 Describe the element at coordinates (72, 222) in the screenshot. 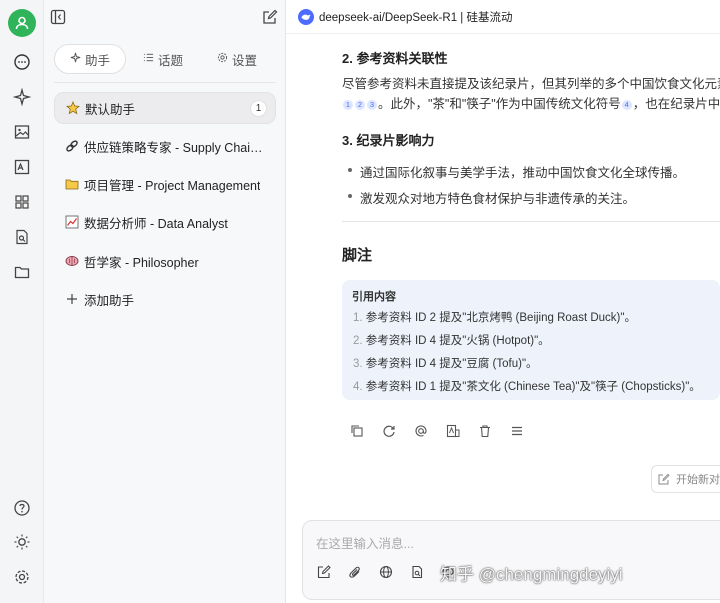

I see `chart-emoji-icon` at that location.